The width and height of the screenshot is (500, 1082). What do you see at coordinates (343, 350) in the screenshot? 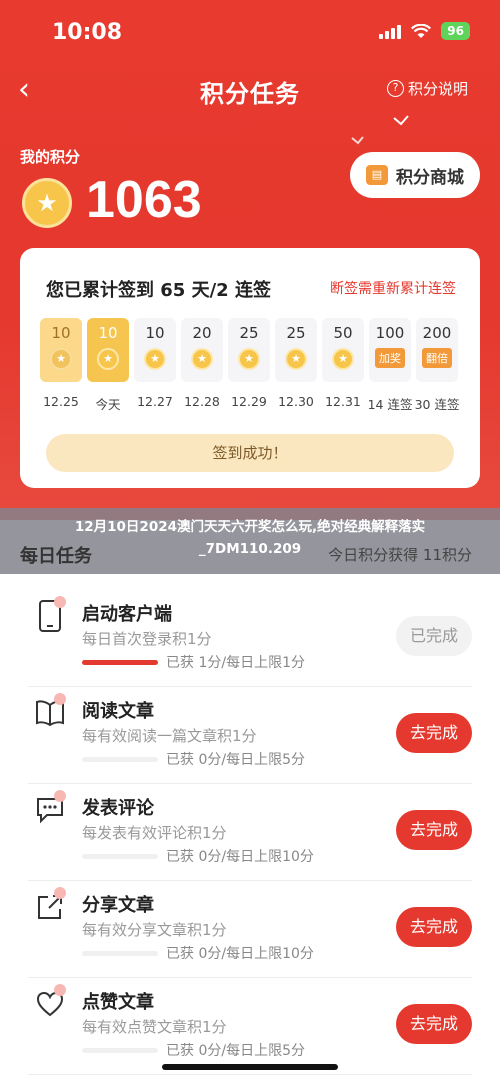
I see `checkin-day-box: 50 ★` at bounding box center [343, 350].